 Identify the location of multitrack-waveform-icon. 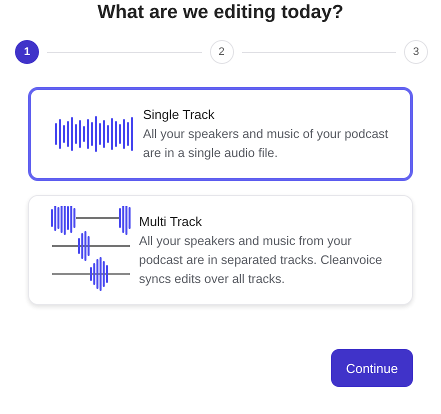
(91, 250).